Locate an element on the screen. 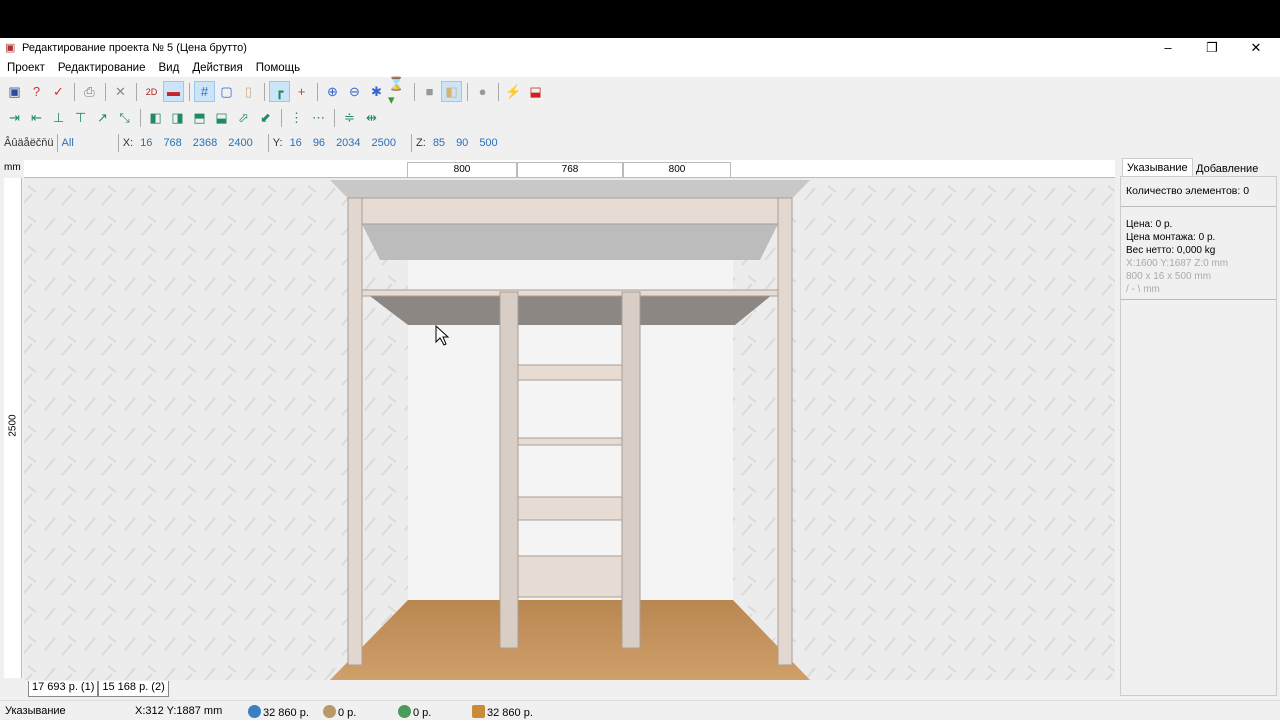  grid-icon: # is located at coordinates (204, 91).